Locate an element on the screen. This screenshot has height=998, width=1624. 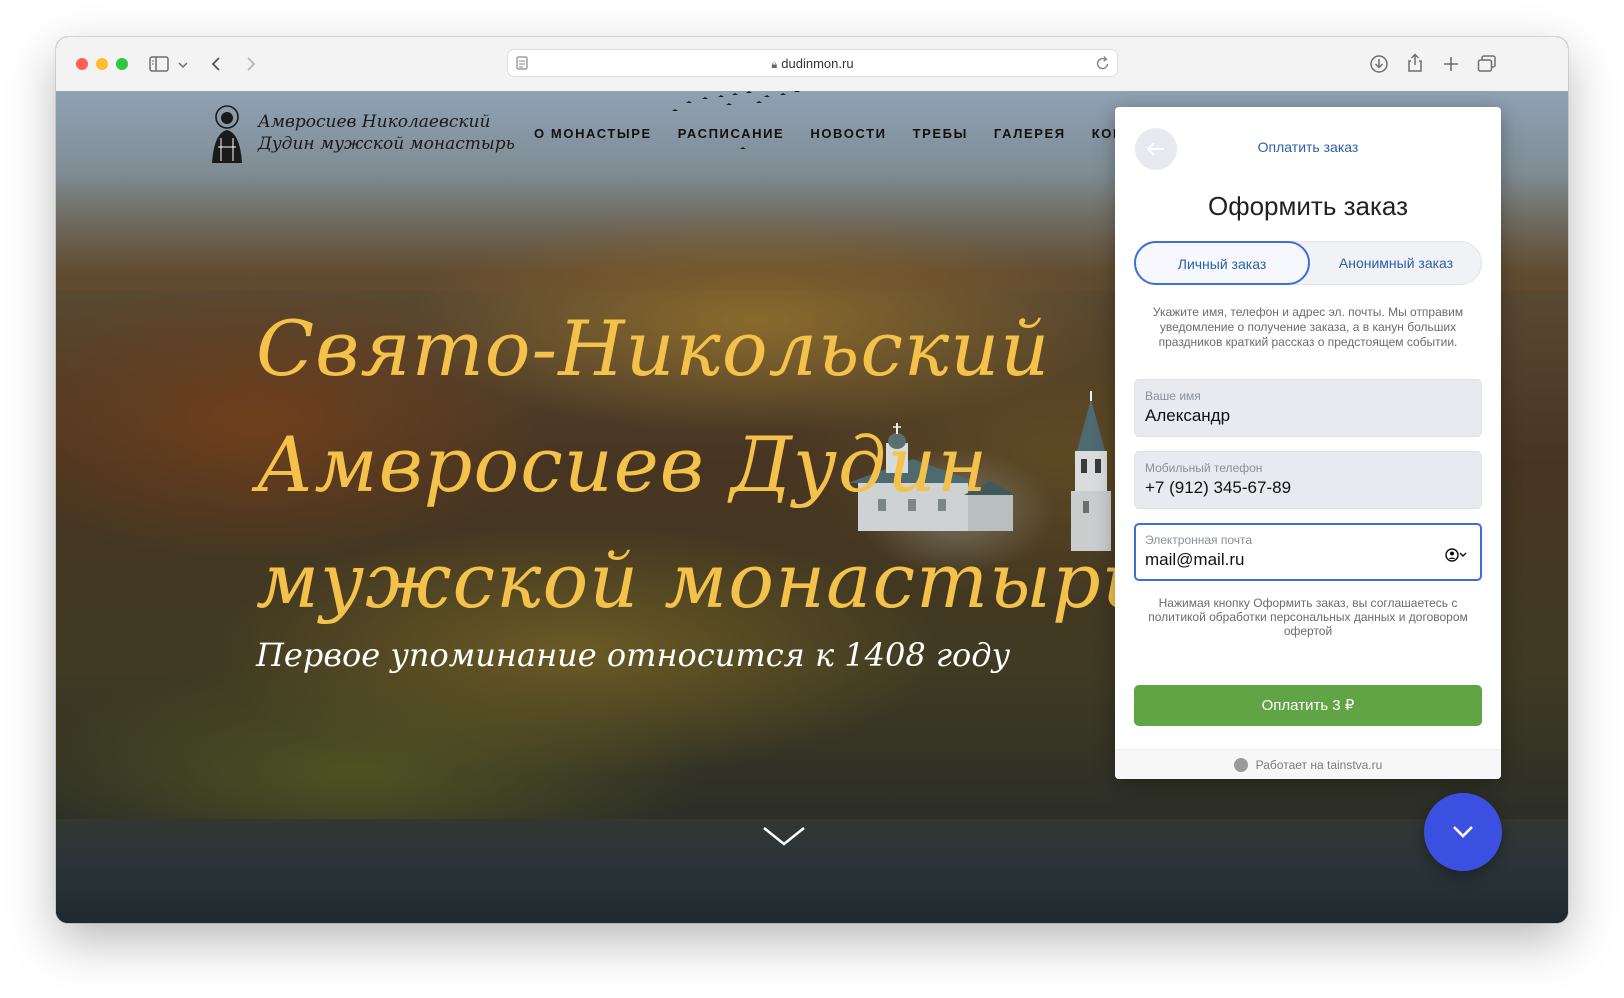
browser-toolbar: 🔒︎ dudinmon.ru is located at coordinates (812, 64).